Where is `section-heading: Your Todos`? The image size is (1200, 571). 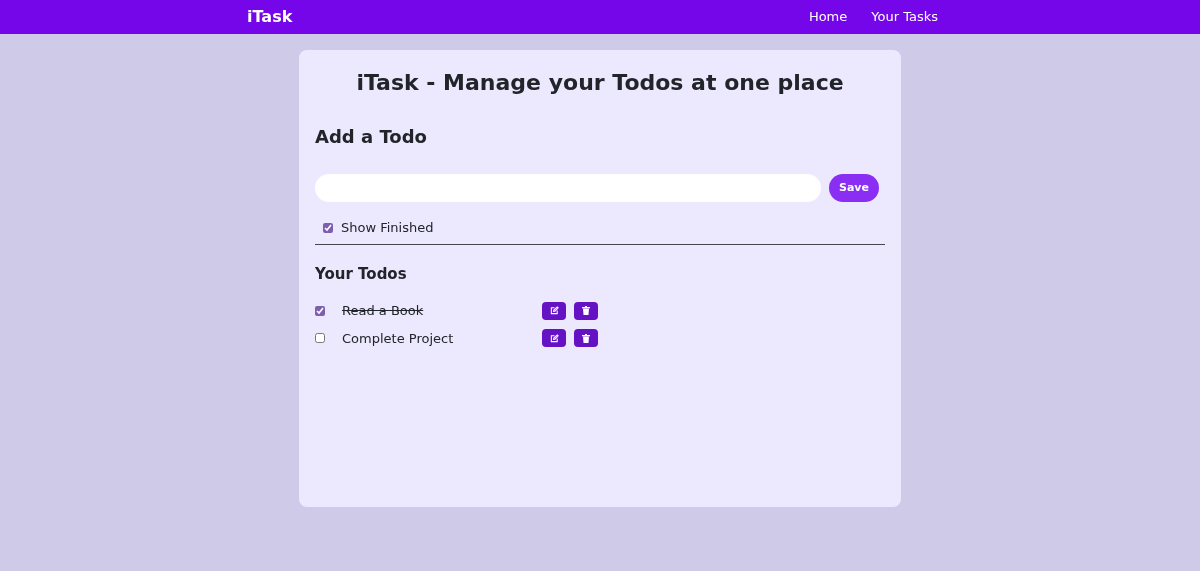
section-heading: Your Todos is located at coordinates (361, 274).